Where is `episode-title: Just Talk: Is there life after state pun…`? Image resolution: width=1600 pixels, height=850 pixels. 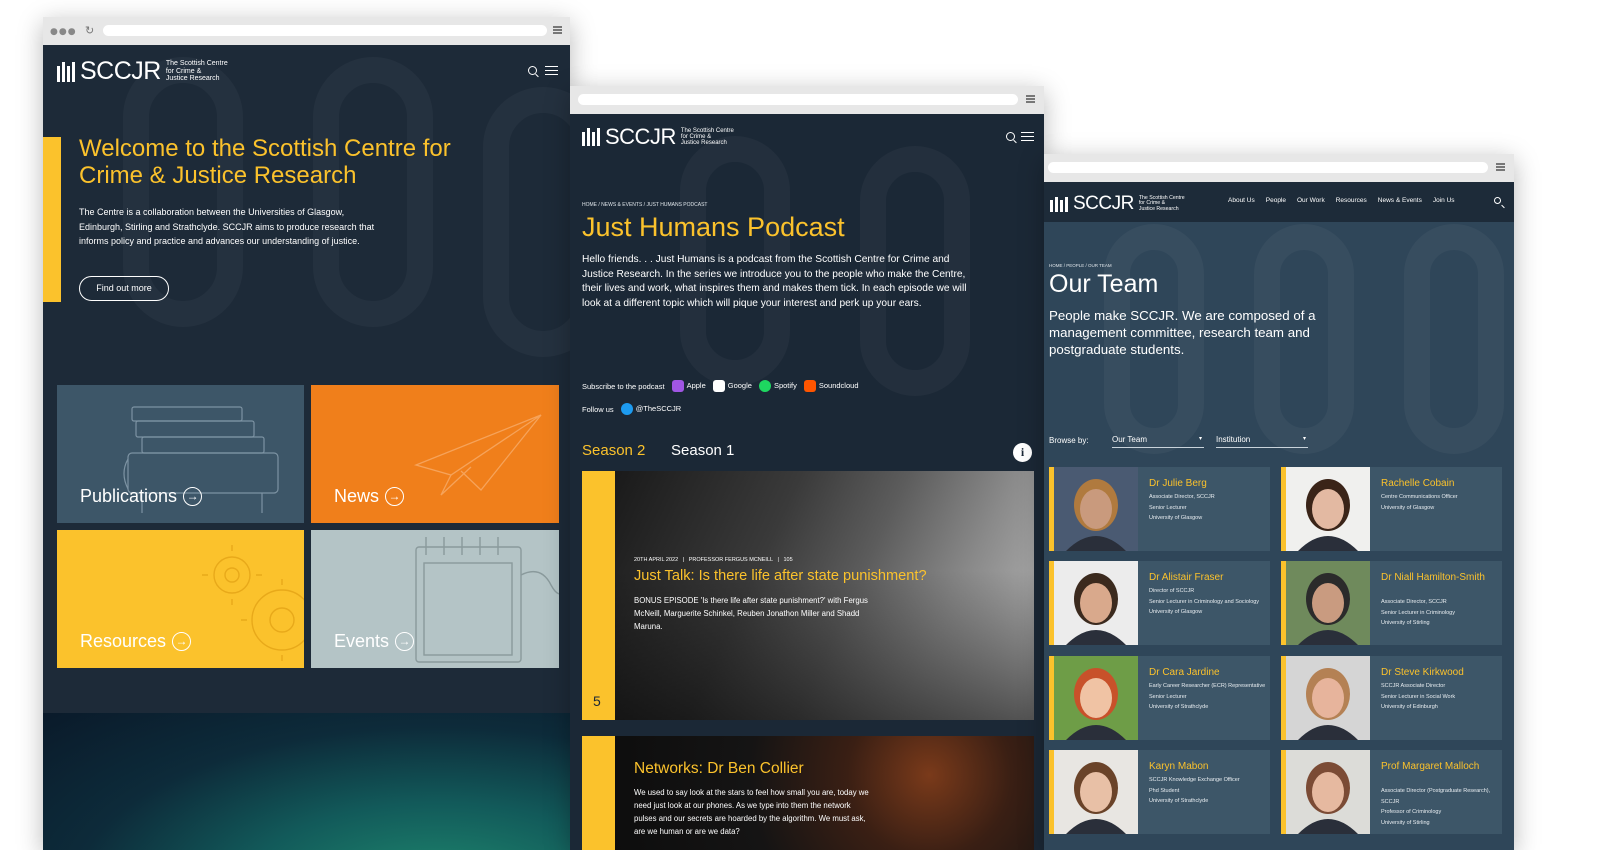 episode-title: Just Talk: Is there life after state pun… is located at coordinates (829, 576).